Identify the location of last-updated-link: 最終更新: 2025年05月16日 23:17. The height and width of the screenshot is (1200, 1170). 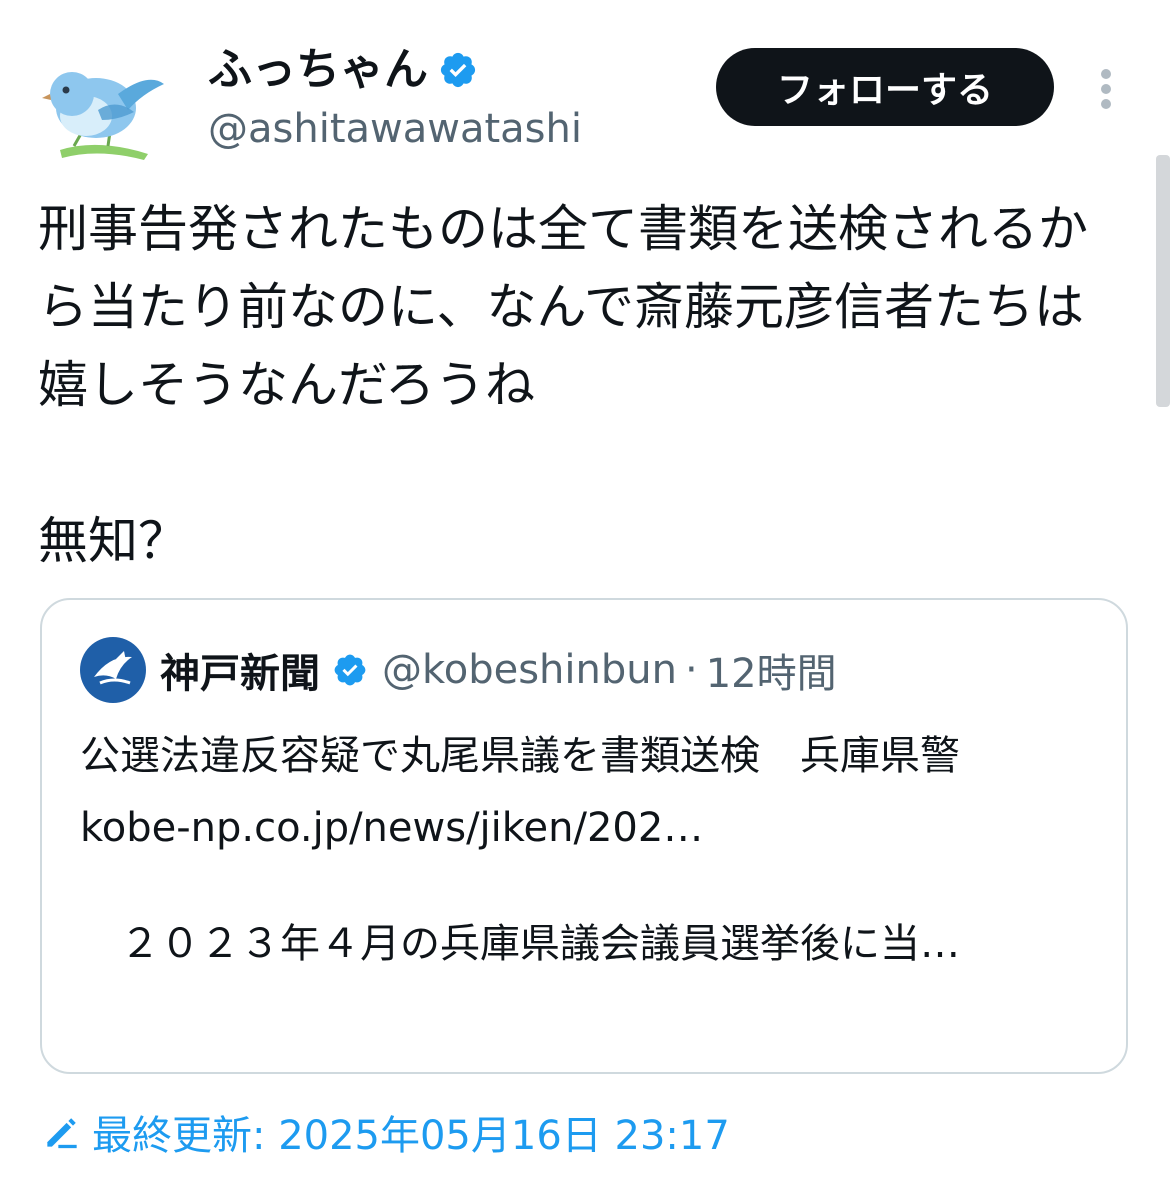
(385, 1132).